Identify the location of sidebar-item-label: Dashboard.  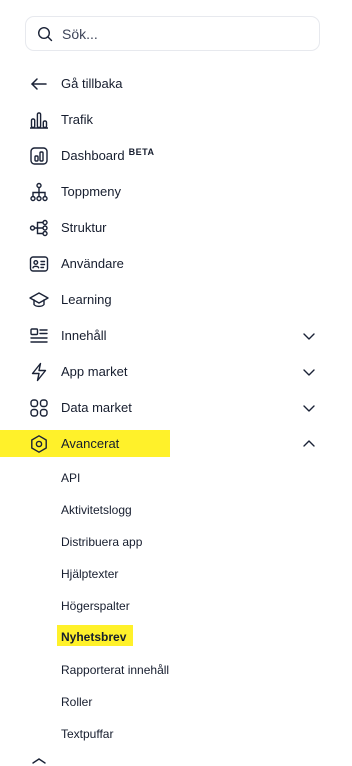
(93, 155).